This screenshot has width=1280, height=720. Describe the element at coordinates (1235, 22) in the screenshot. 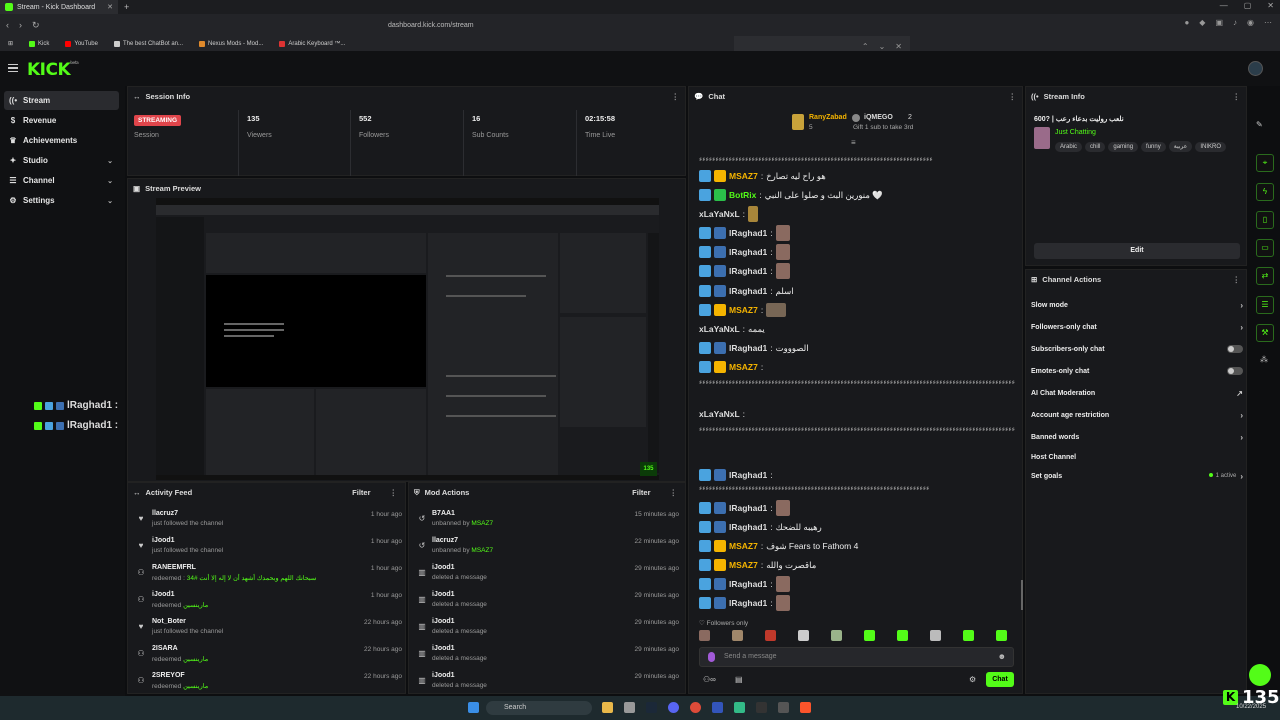

I see `extension-icon: ♪` at that location.